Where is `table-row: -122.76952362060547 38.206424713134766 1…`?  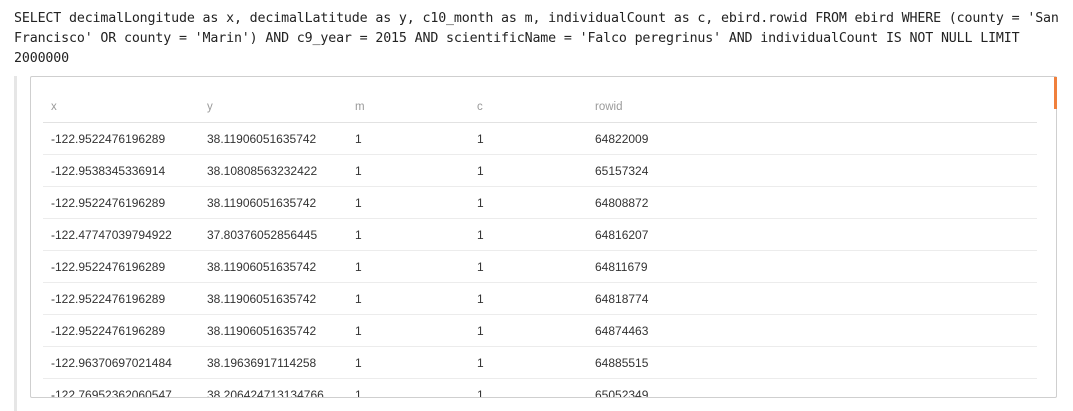
table-row: -122.76952362060547 38.206424713134766 1… is located at coordinates (540, 387).